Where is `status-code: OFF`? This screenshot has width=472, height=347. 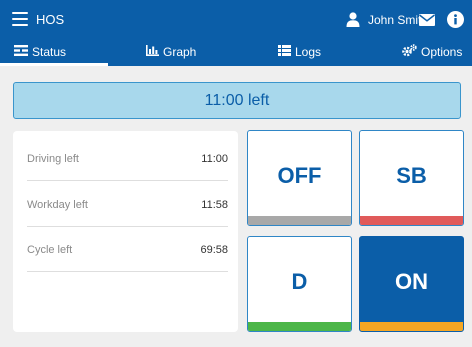
status-code: OFF is located at coordinates (299, 175).